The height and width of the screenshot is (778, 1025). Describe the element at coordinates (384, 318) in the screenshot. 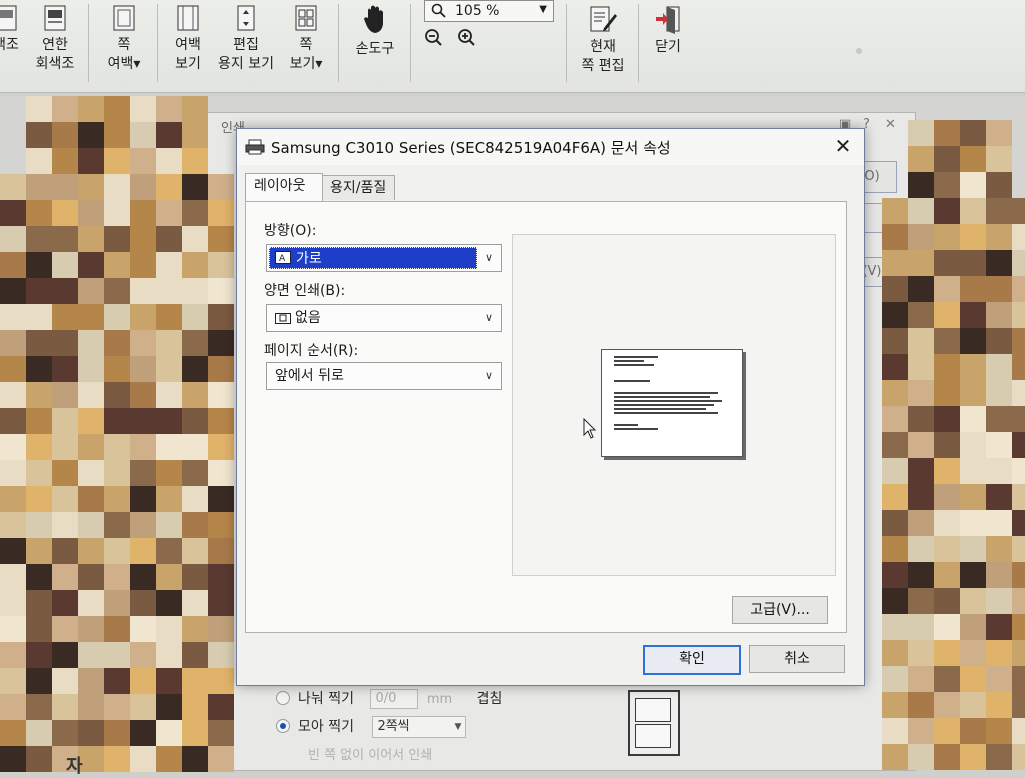

I see `duplex-select: 없음 ∨` at that location.